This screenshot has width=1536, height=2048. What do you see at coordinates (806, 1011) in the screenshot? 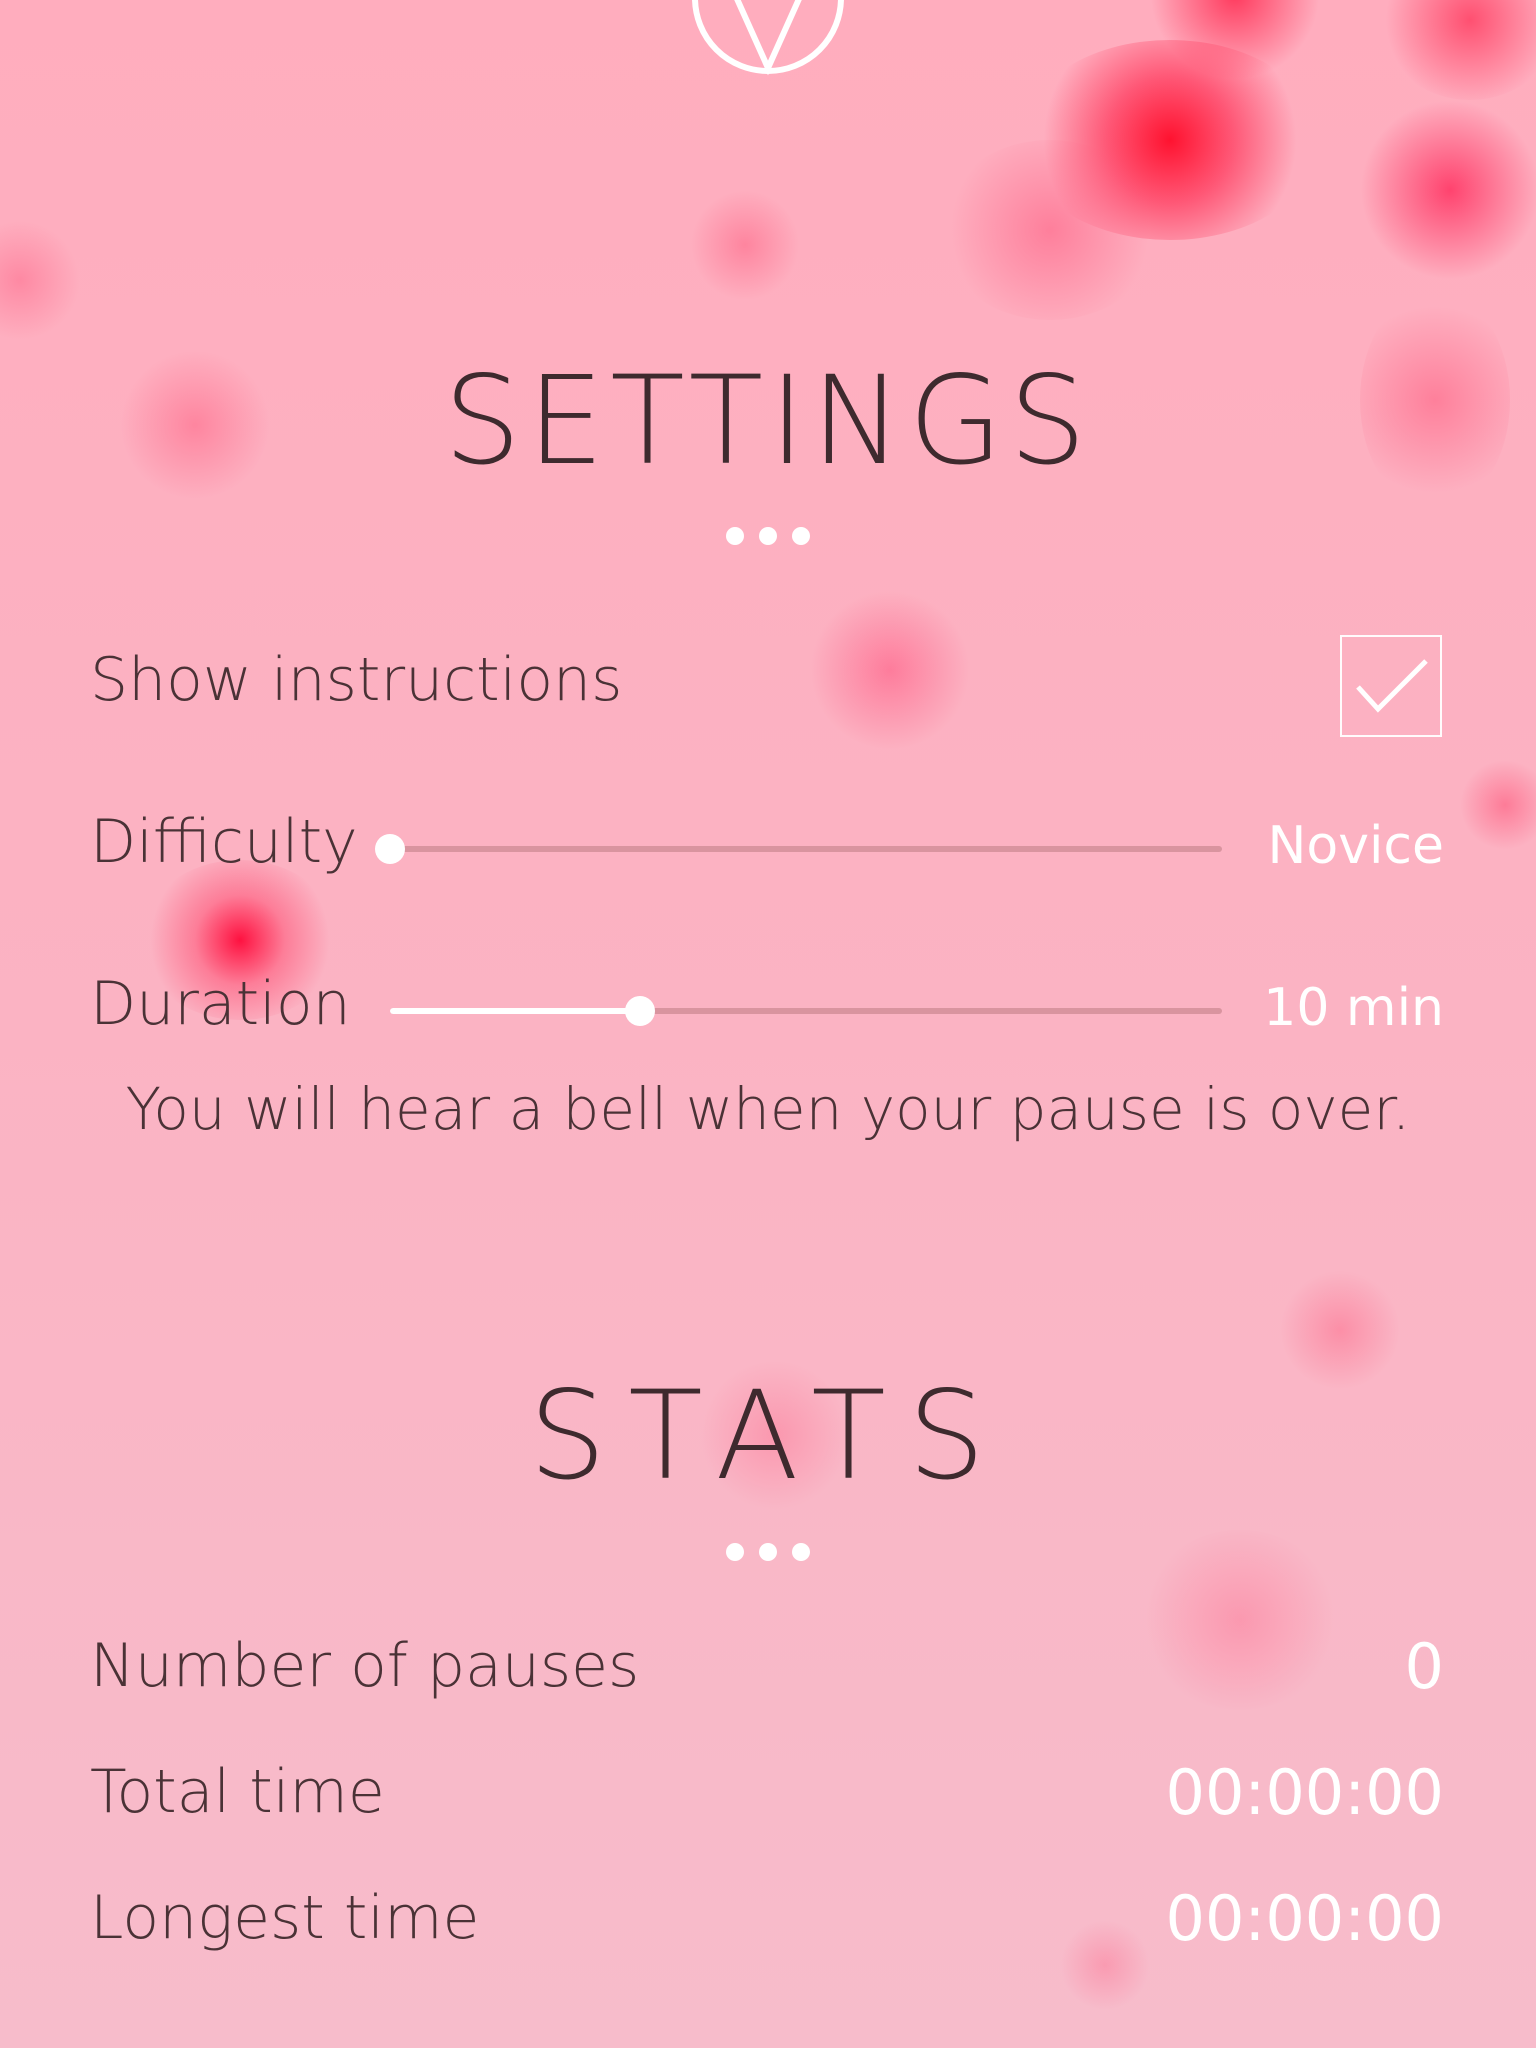
I see `duration-slider` at bounding box center [806, 1011].